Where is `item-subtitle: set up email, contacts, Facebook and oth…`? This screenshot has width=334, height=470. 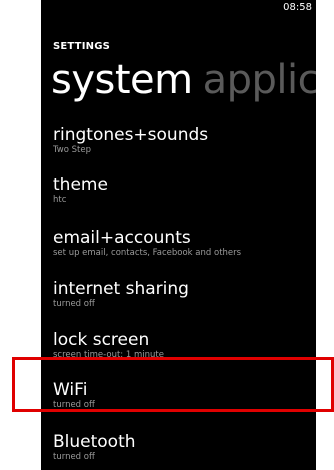 item-subtitle: set up email, contacts, Facebook and oth… is located at coordinates (147, 253).